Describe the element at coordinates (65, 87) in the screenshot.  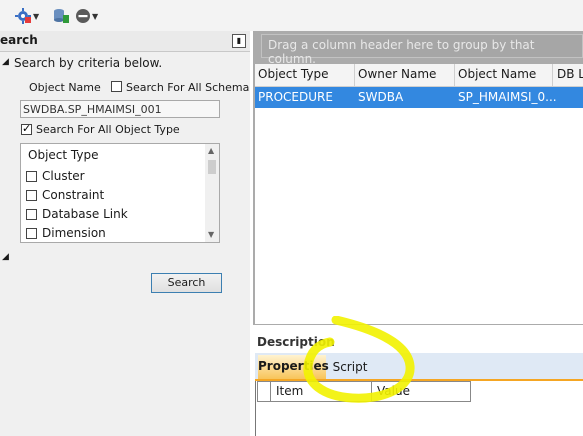
I see `object-name-label: Object Name` at that location.